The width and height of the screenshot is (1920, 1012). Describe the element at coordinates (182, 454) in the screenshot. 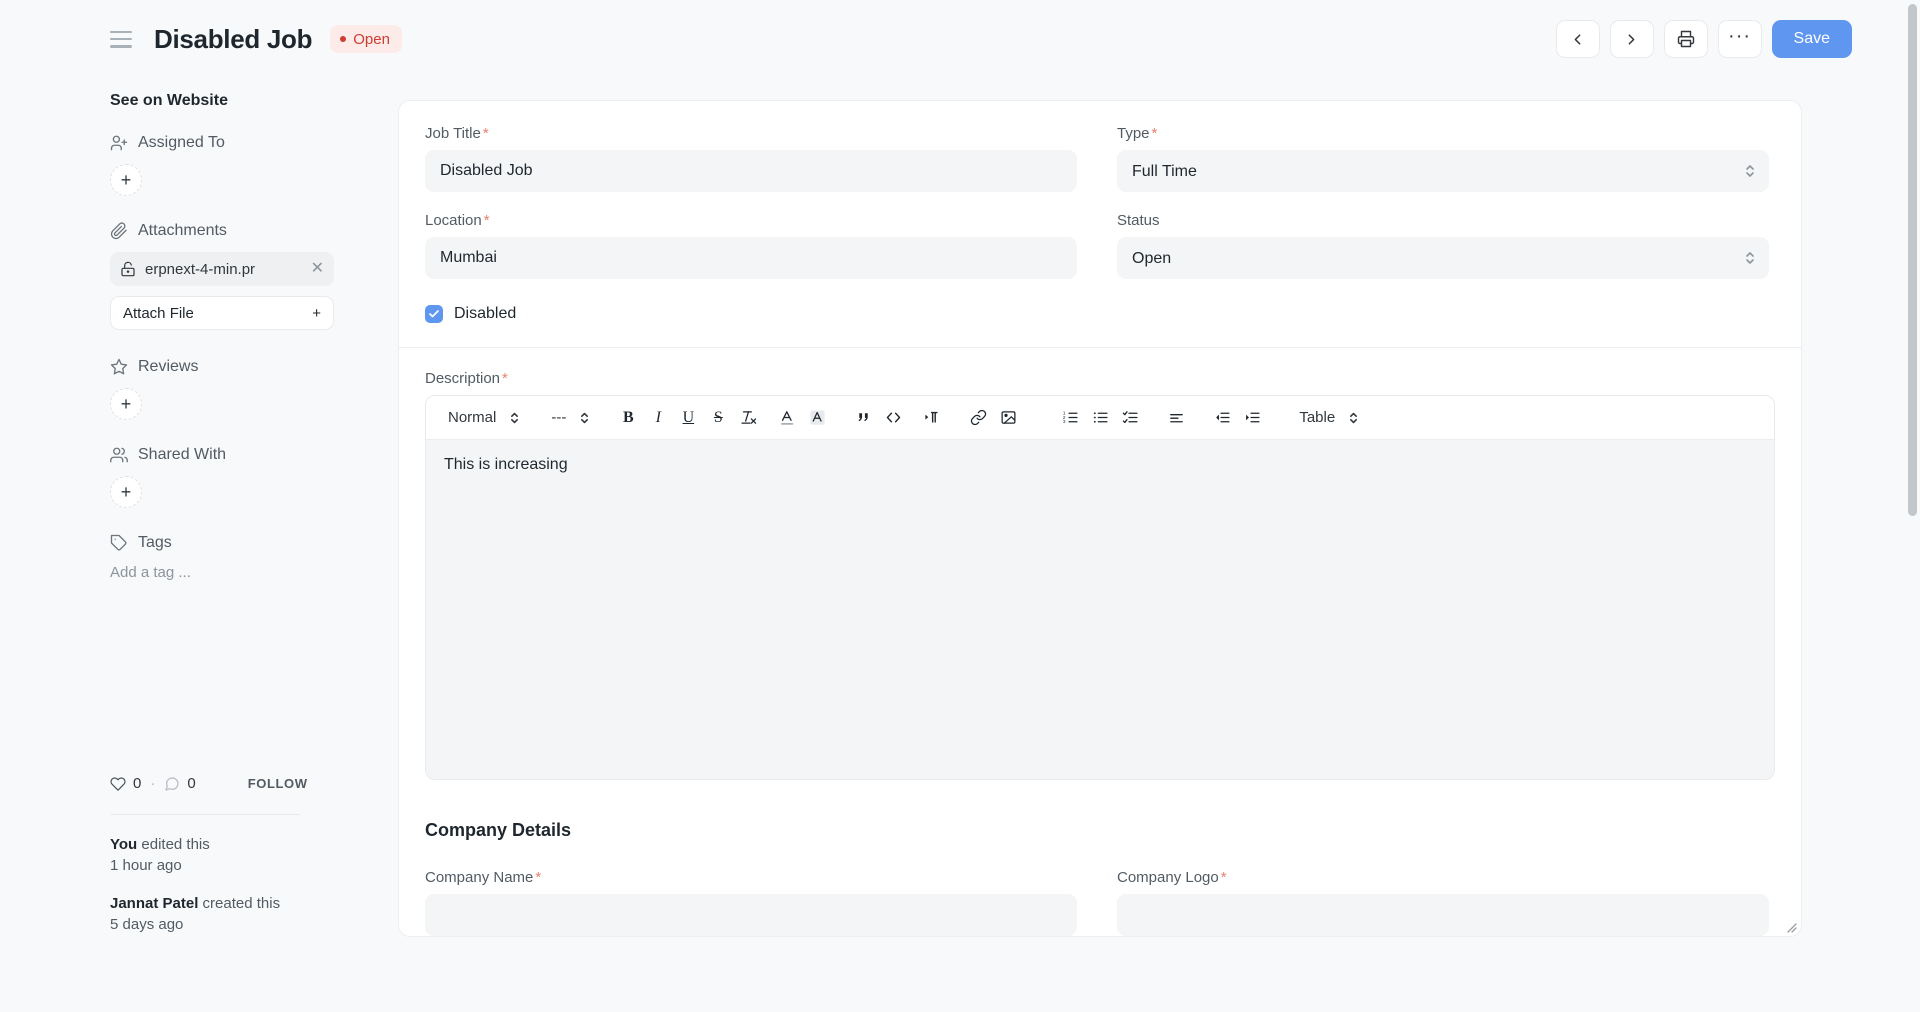

I see `shared-with-label: Shared With` at that location.